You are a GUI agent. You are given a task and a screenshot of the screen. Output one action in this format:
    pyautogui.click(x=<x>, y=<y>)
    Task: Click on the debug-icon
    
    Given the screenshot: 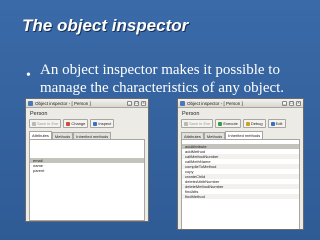 What is the action you would take?
    pyautogui.click(x=247, y=123)
    